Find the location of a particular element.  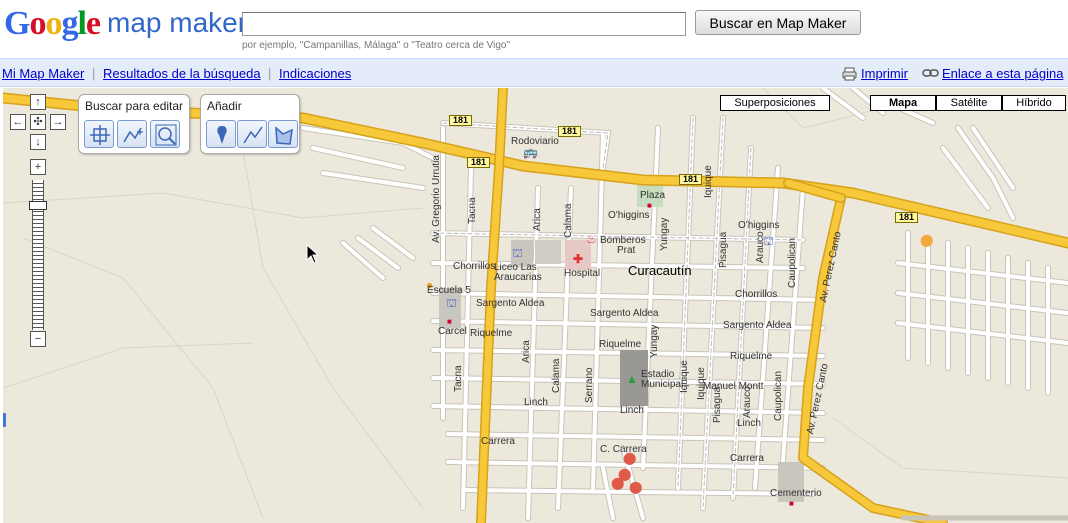

map-type-satellite-button: Satélite is located at coordinates (969, 103).